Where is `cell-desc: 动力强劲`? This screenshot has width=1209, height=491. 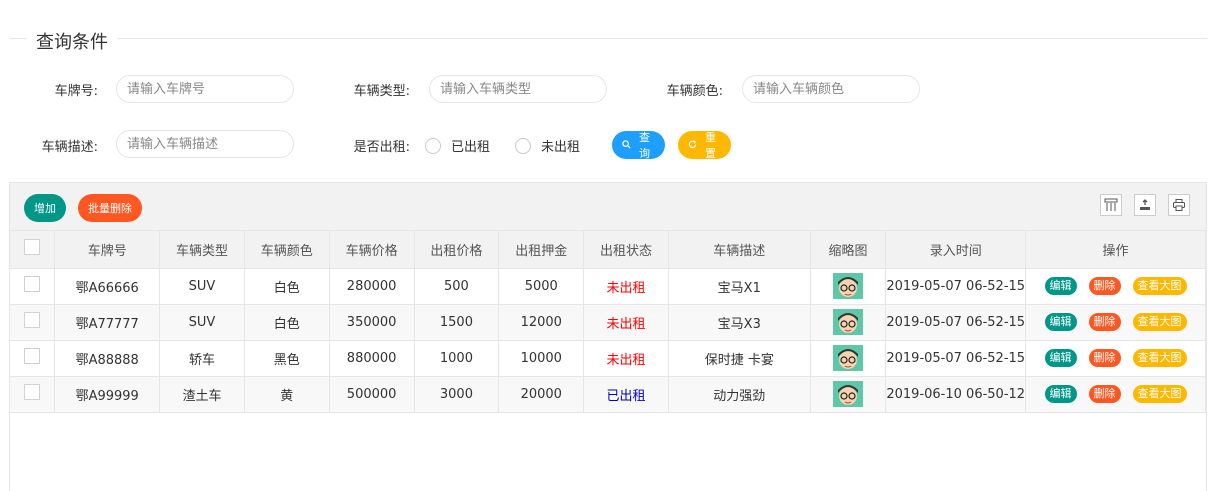 cell-desc: 动力强劲 is located at coordinates (739, 394).